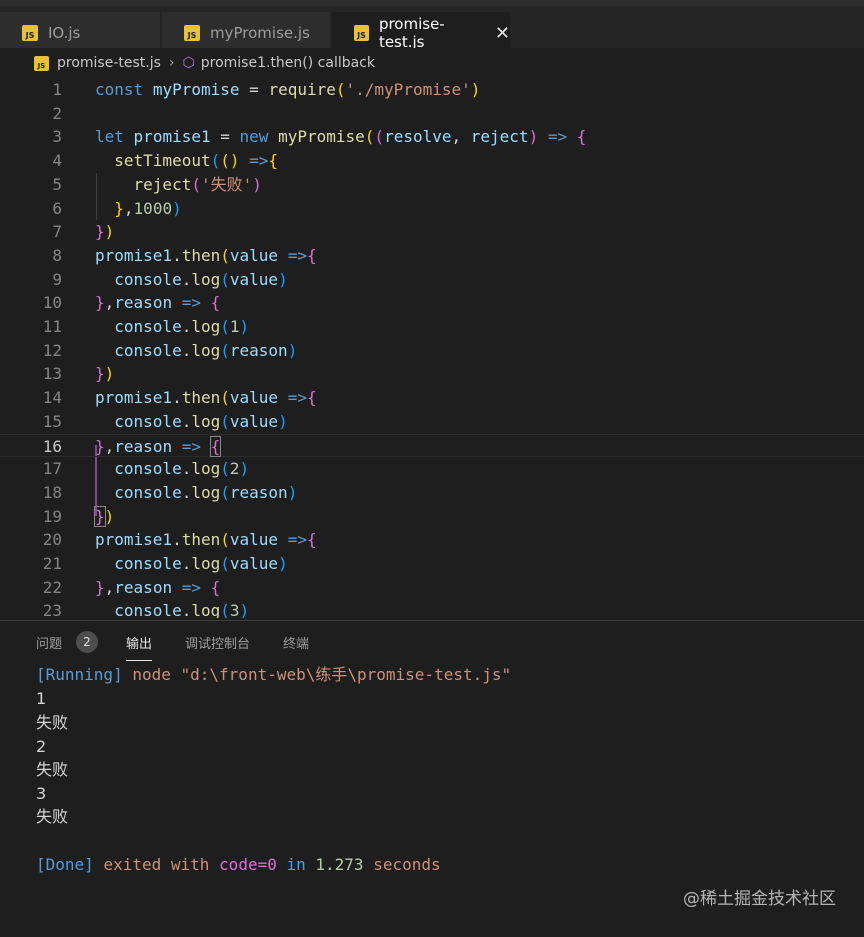 Image resolution: width=864 pixels, height=937 pixels. What do you see at coordinates (131, 587) in the screenshot?
I see `code-line: 22},reason => {` at bounding box center [131, 587].